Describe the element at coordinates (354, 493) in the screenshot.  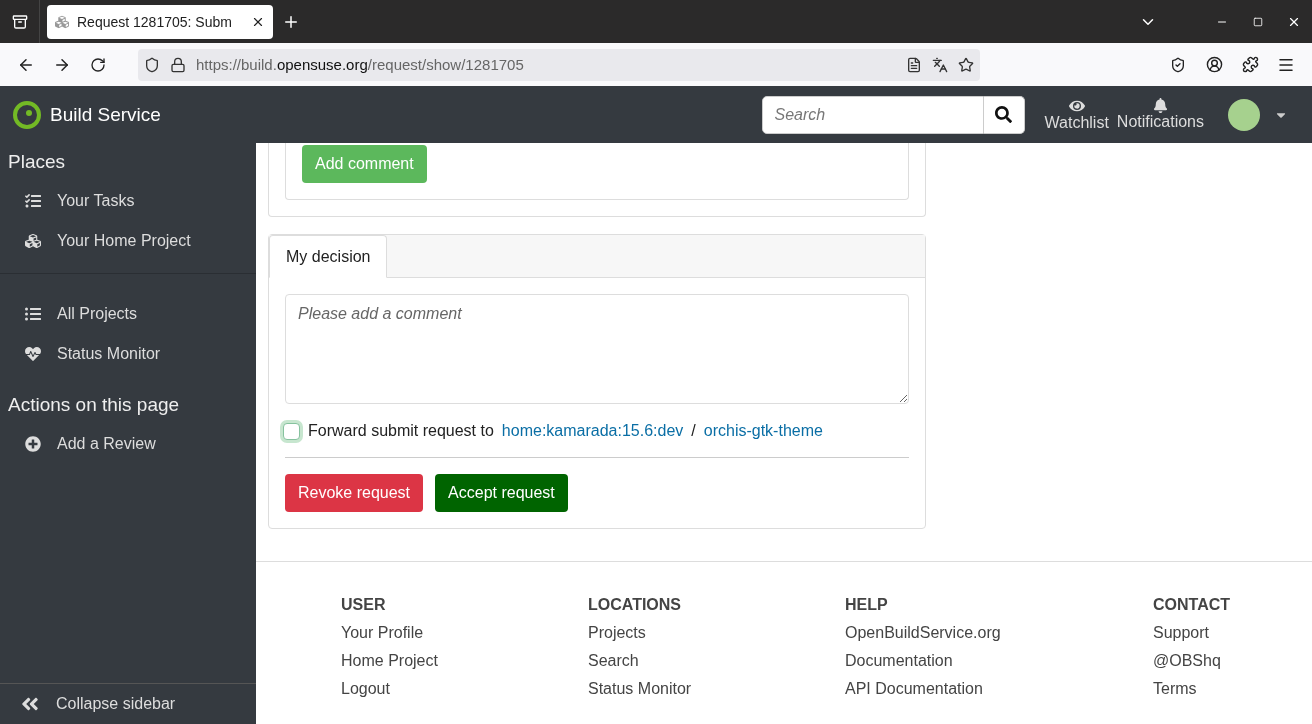
I see `revoke-button: Revoke request` at that location.